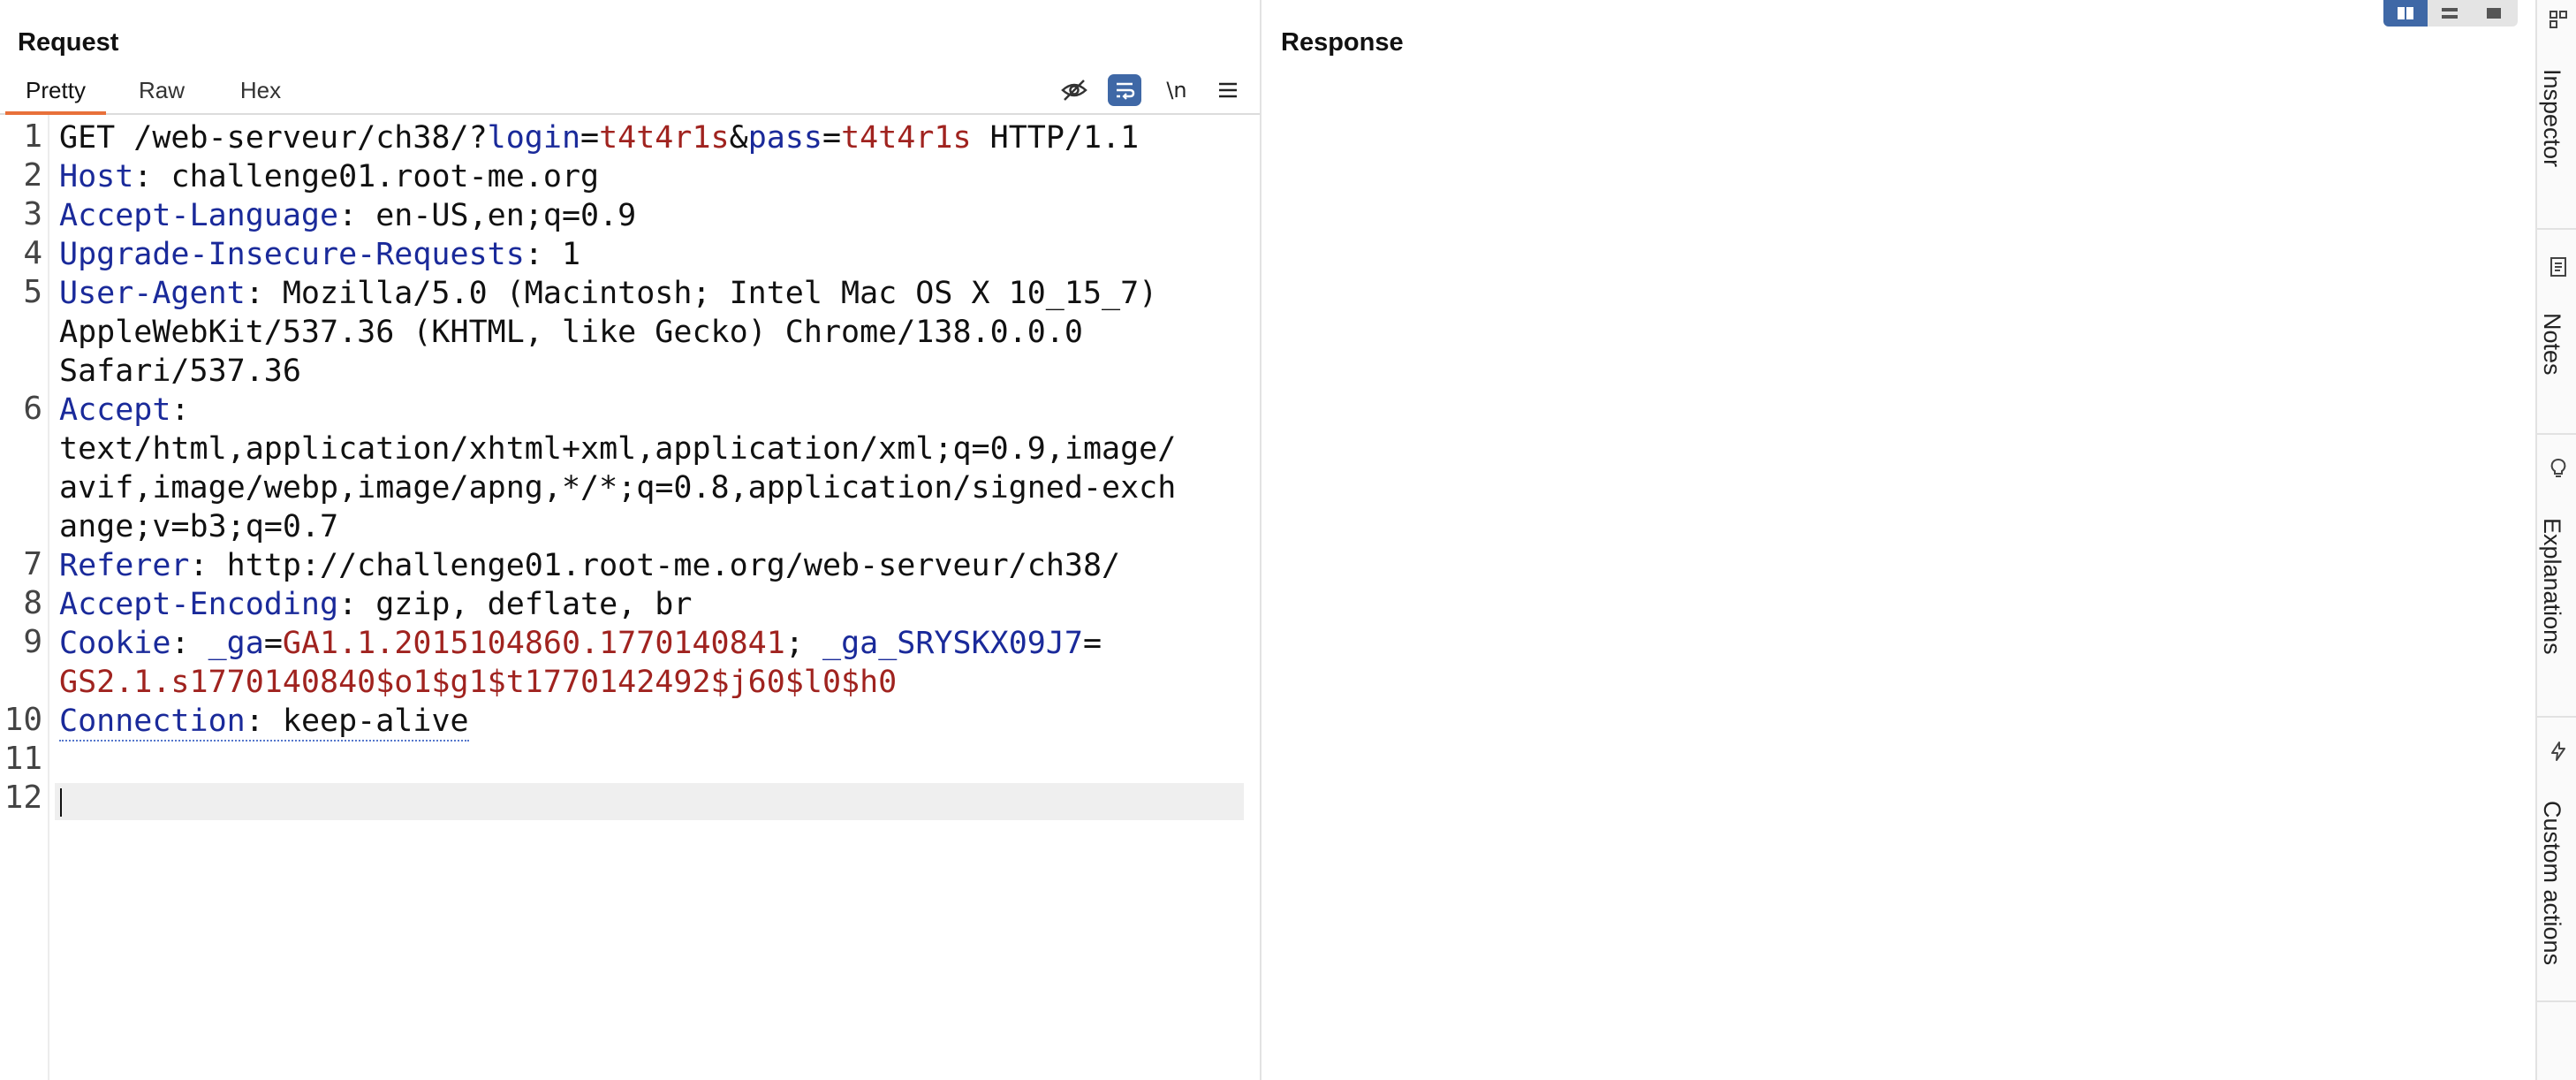  I want to click on line-number: 11, so click(23, 759).